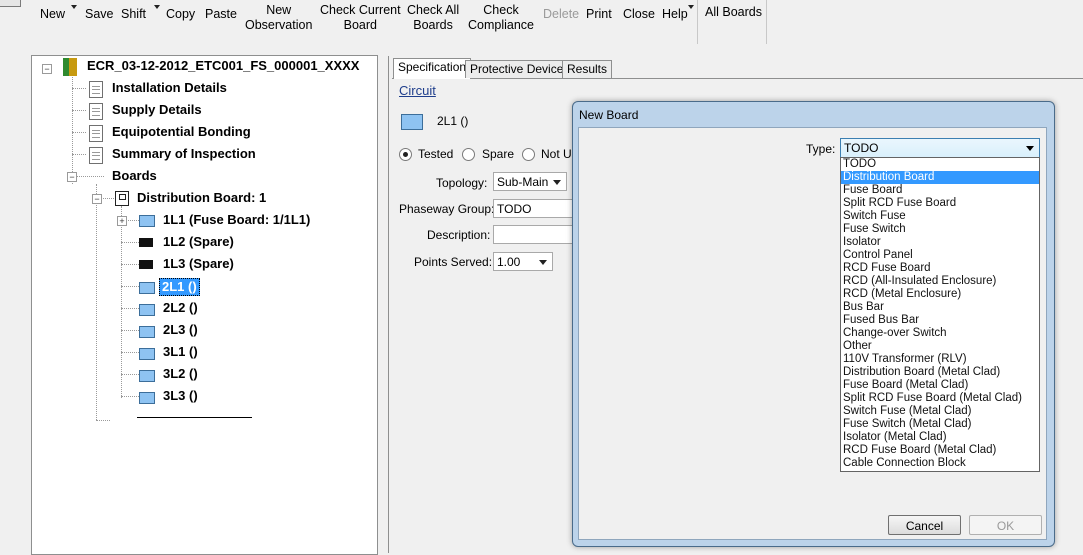 The image size is (1083, 555). I want to click on tested-label: Tested, so click(436, 154).